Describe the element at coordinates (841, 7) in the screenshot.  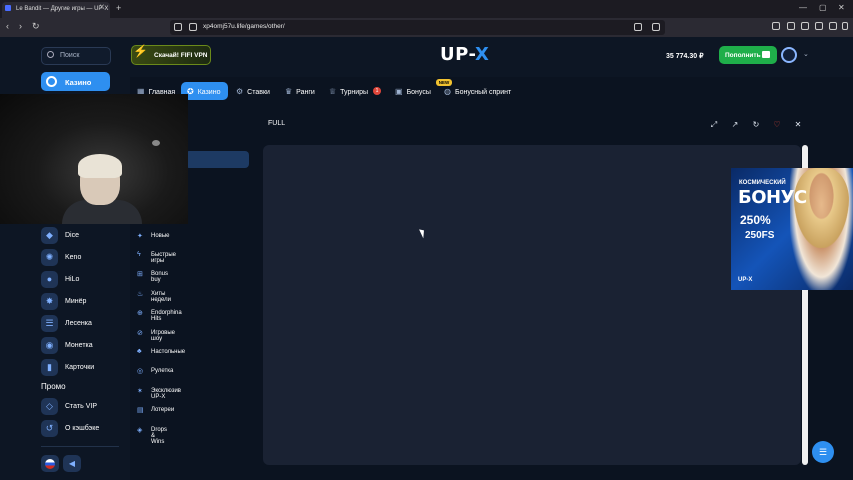
I see `close-window-icon: ✕` at that location.